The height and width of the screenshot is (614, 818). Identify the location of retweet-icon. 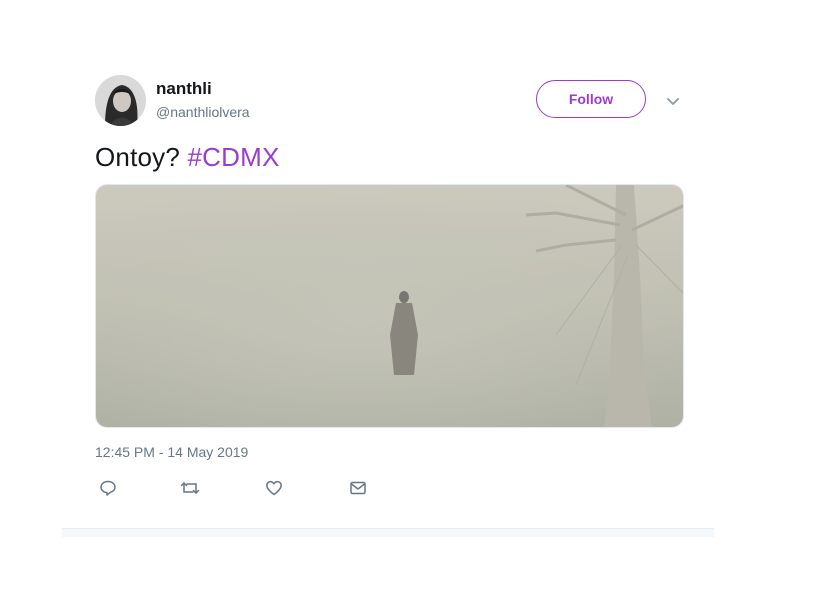
(190, 488).